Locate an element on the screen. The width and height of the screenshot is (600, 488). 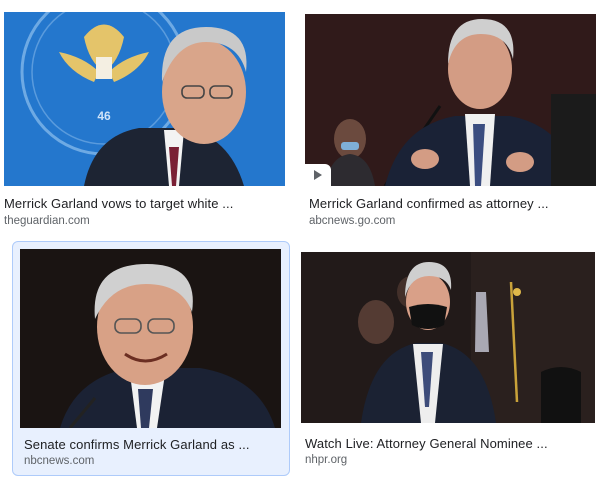
play-icon is located at coordinates (318, 175).